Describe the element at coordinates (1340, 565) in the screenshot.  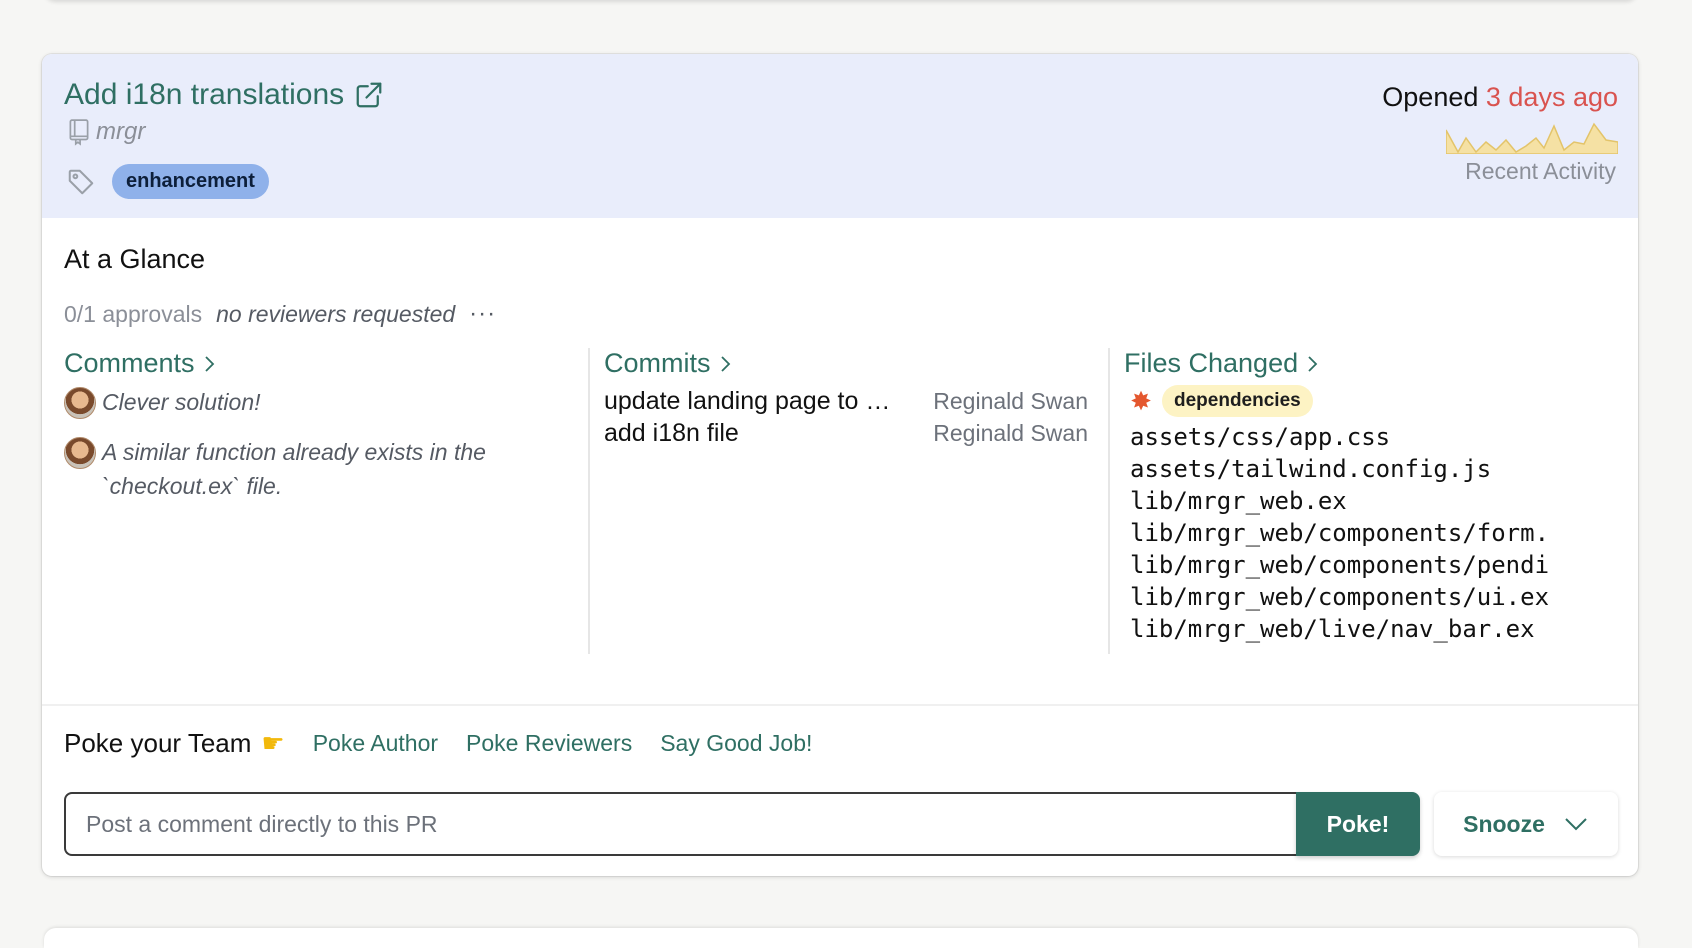
I see `file-path: lib/mrgr_web/components/pendi` at that location.